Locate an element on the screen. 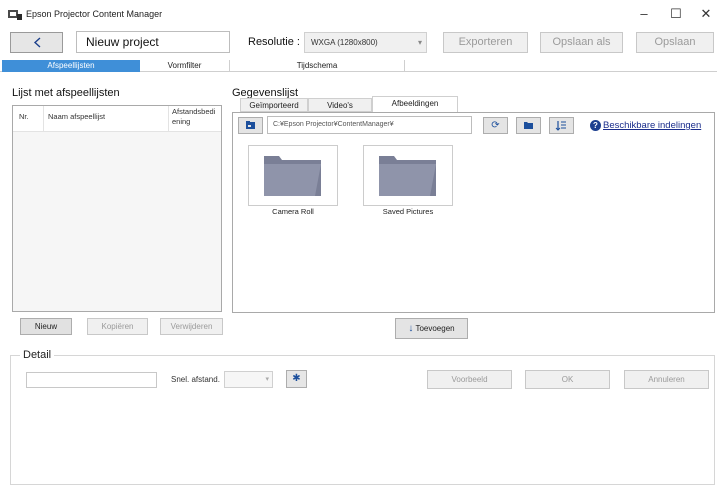 The height and width of the screenshot is (492, 717). path-input: C:¥Epson Projector¥ContentManager¥ is located at coordinates (369, 125).